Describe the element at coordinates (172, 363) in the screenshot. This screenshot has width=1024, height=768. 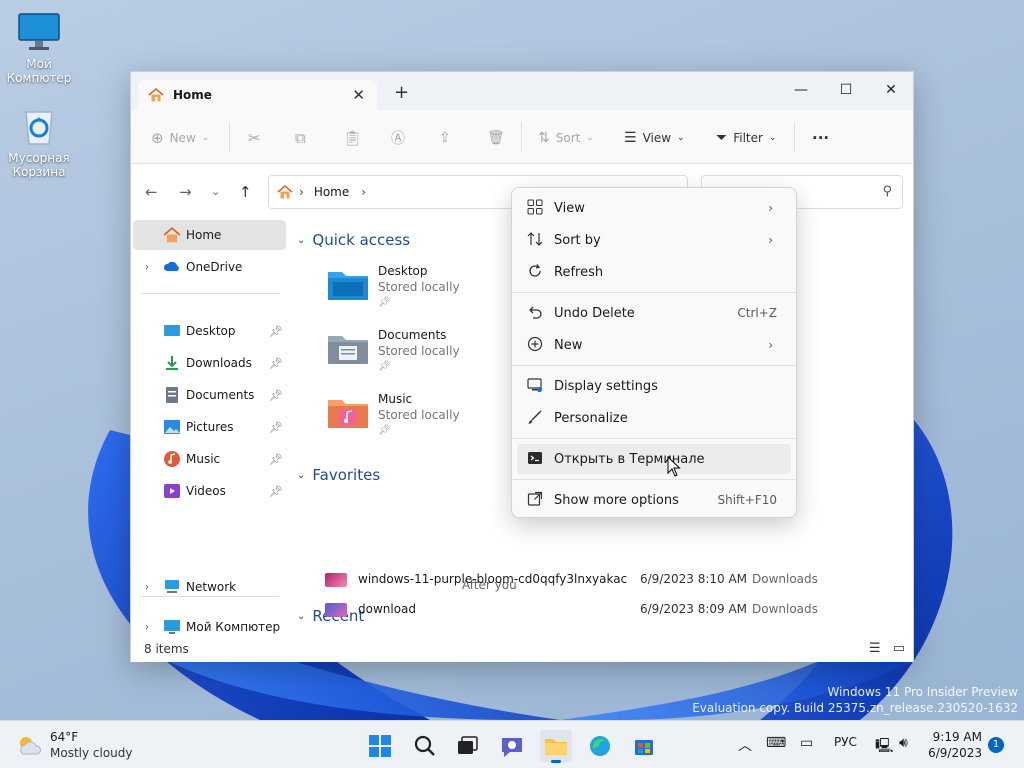
I see `download-icon` at that location.